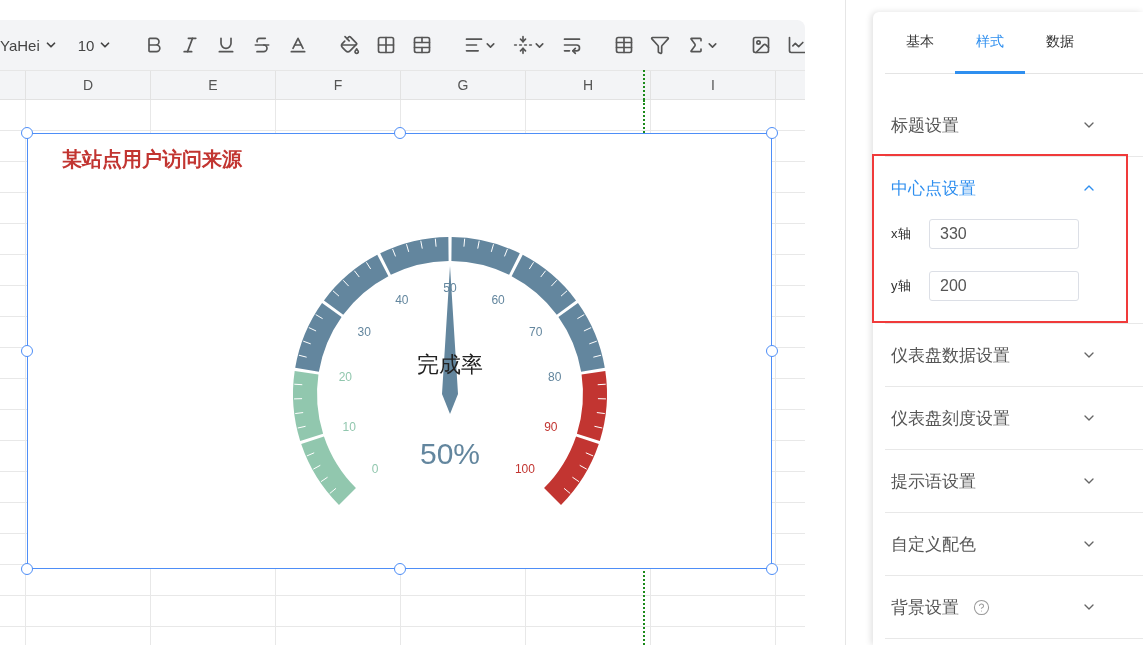 The image size is (1143, 645). I want to click on gauge-tick-label: 40, so click(402, 299).